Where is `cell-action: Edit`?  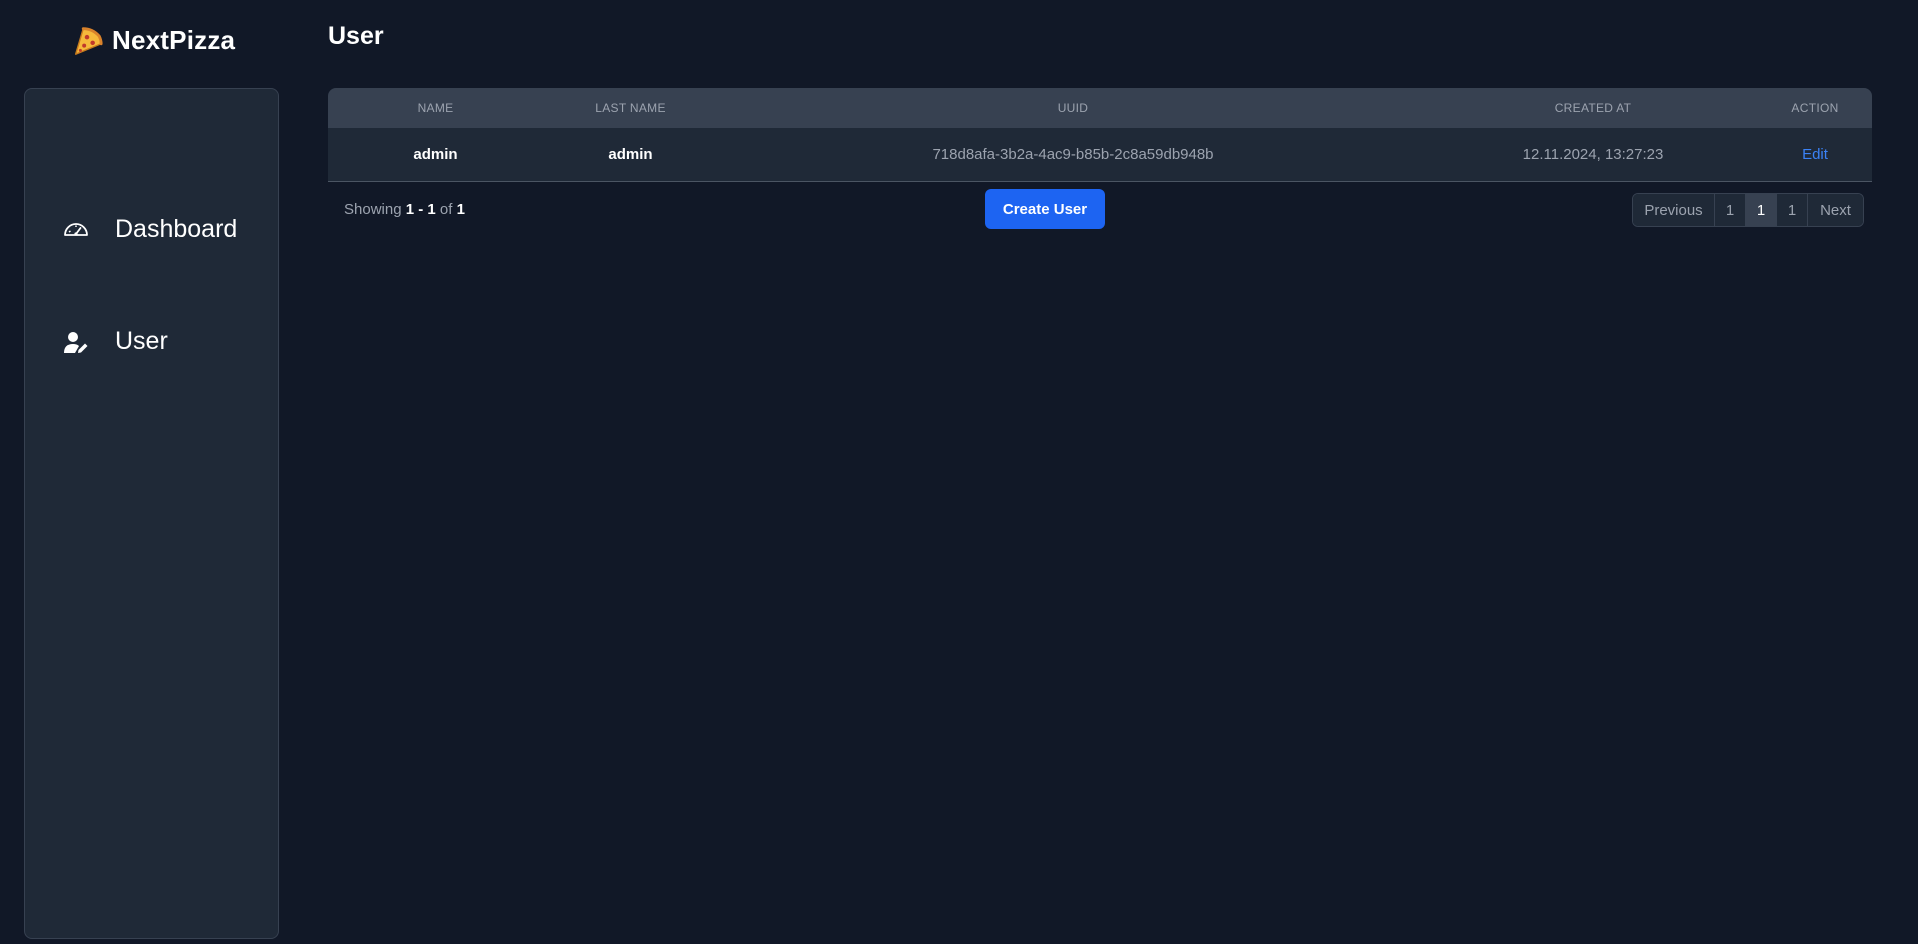 cell-action: Edit is located at coordinates (1815, 154).